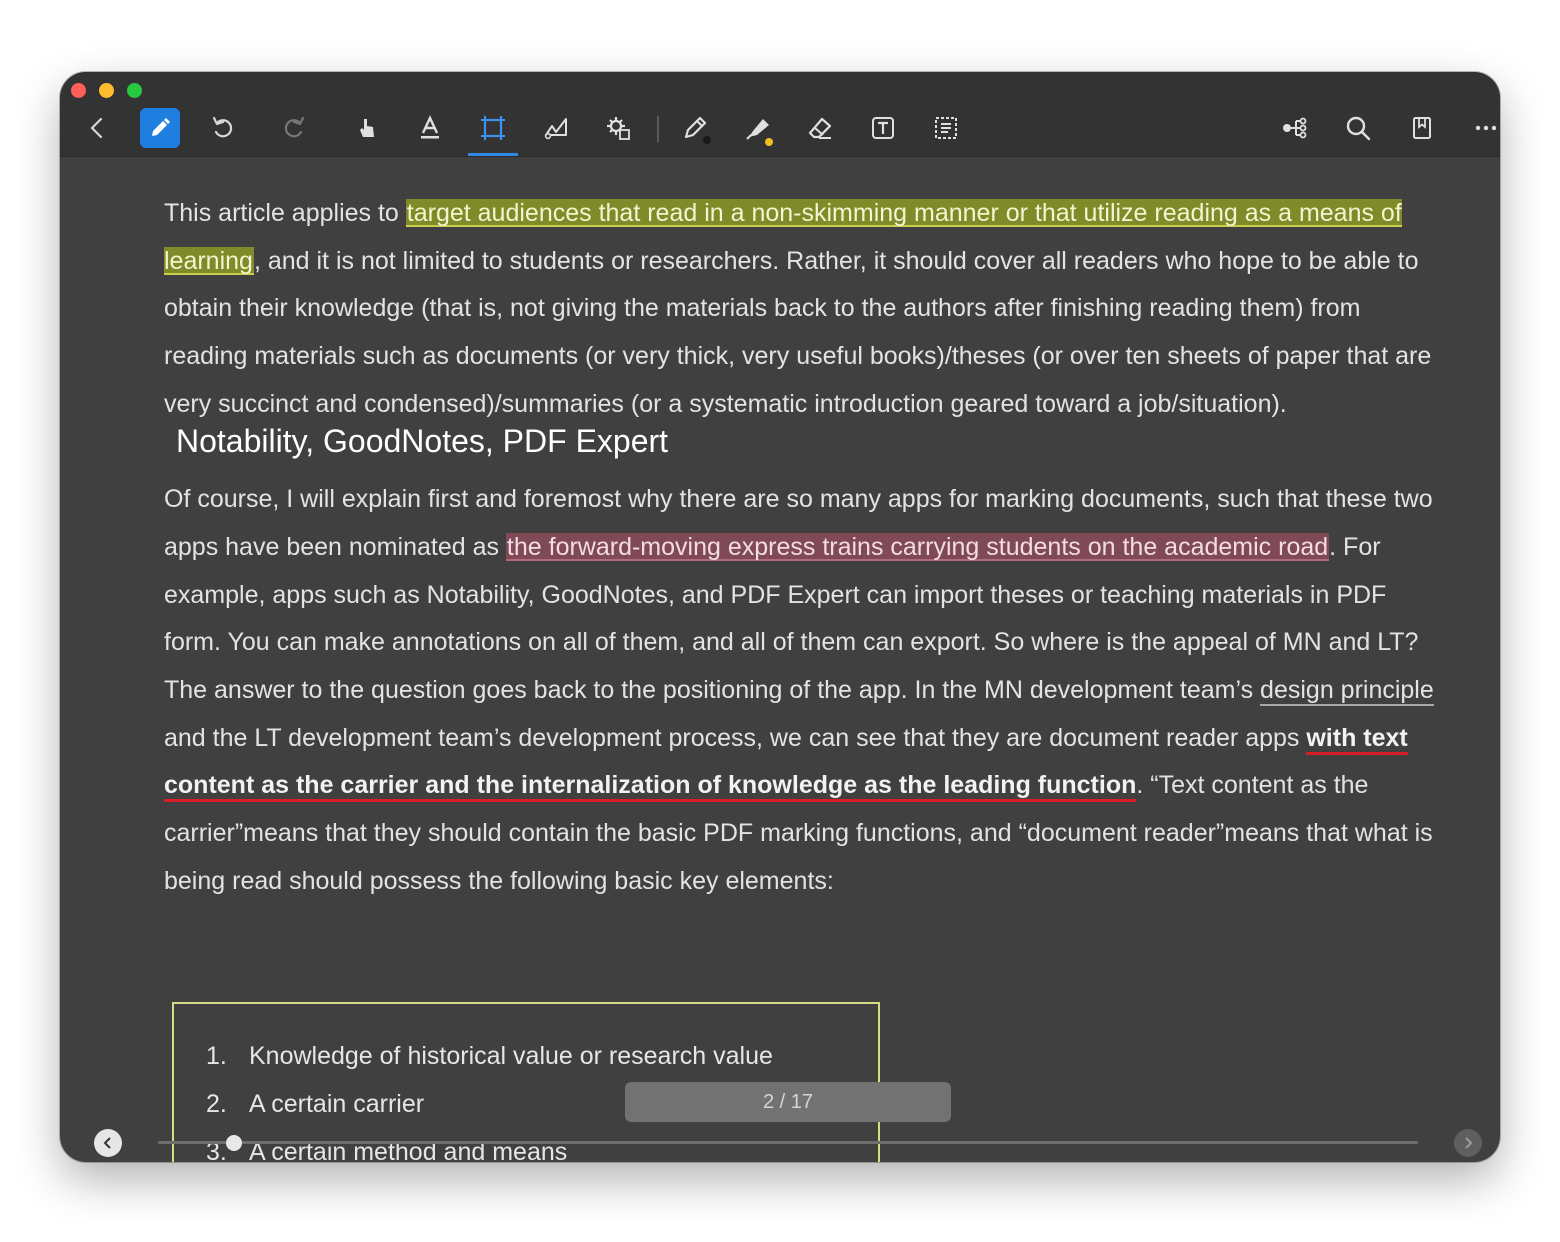 Image resolution: width=1560 pixels, height=1242 pixels. I want to click on lasso-button, so click(556, 128).